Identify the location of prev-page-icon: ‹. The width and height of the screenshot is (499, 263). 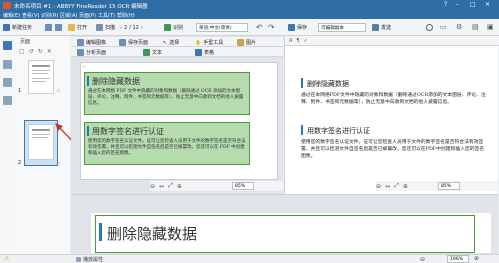
(121, 28).